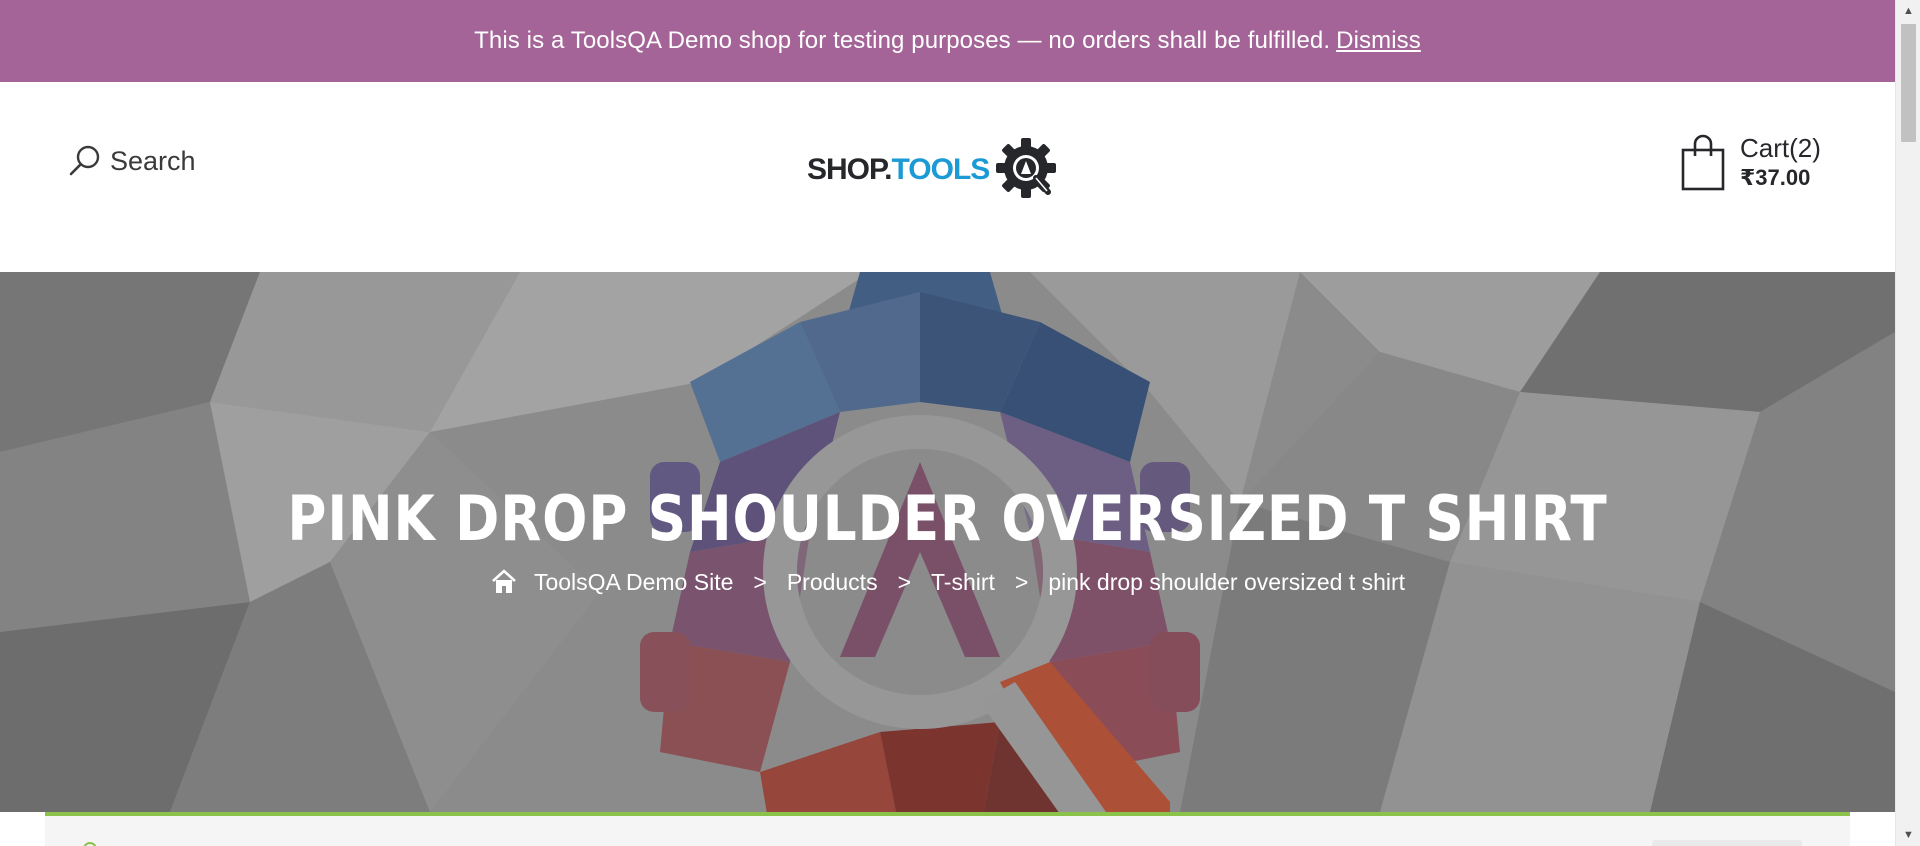  What do you see at coordinates (1907, 423) in the screenshot?
I see `page-scrollbar: ▲ ▼` at bounding box center [1907, 423].